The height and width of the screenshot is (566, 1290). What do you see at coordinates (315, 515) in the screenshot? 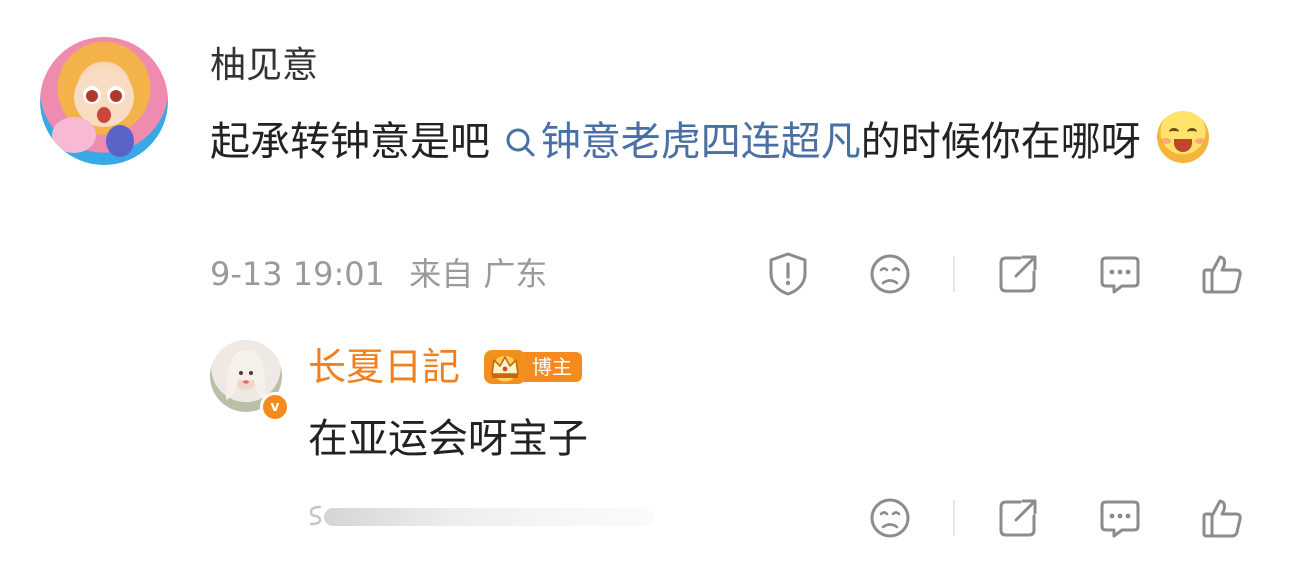
I see `obscured-meta-icon` at bounding box center [315, 515].